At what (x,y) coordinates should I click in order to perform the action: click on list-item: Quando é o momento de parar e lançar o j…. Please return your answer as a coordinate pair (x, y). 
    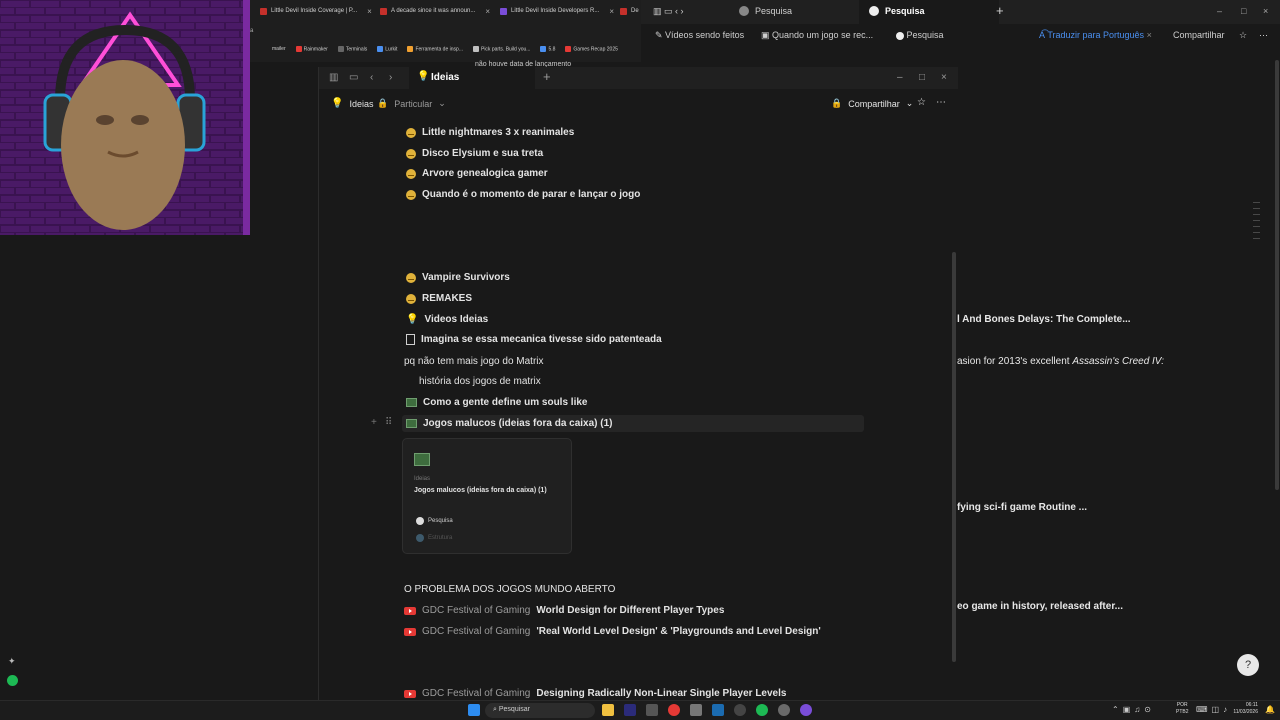
    Looking at the image, I should click on (523, 194).